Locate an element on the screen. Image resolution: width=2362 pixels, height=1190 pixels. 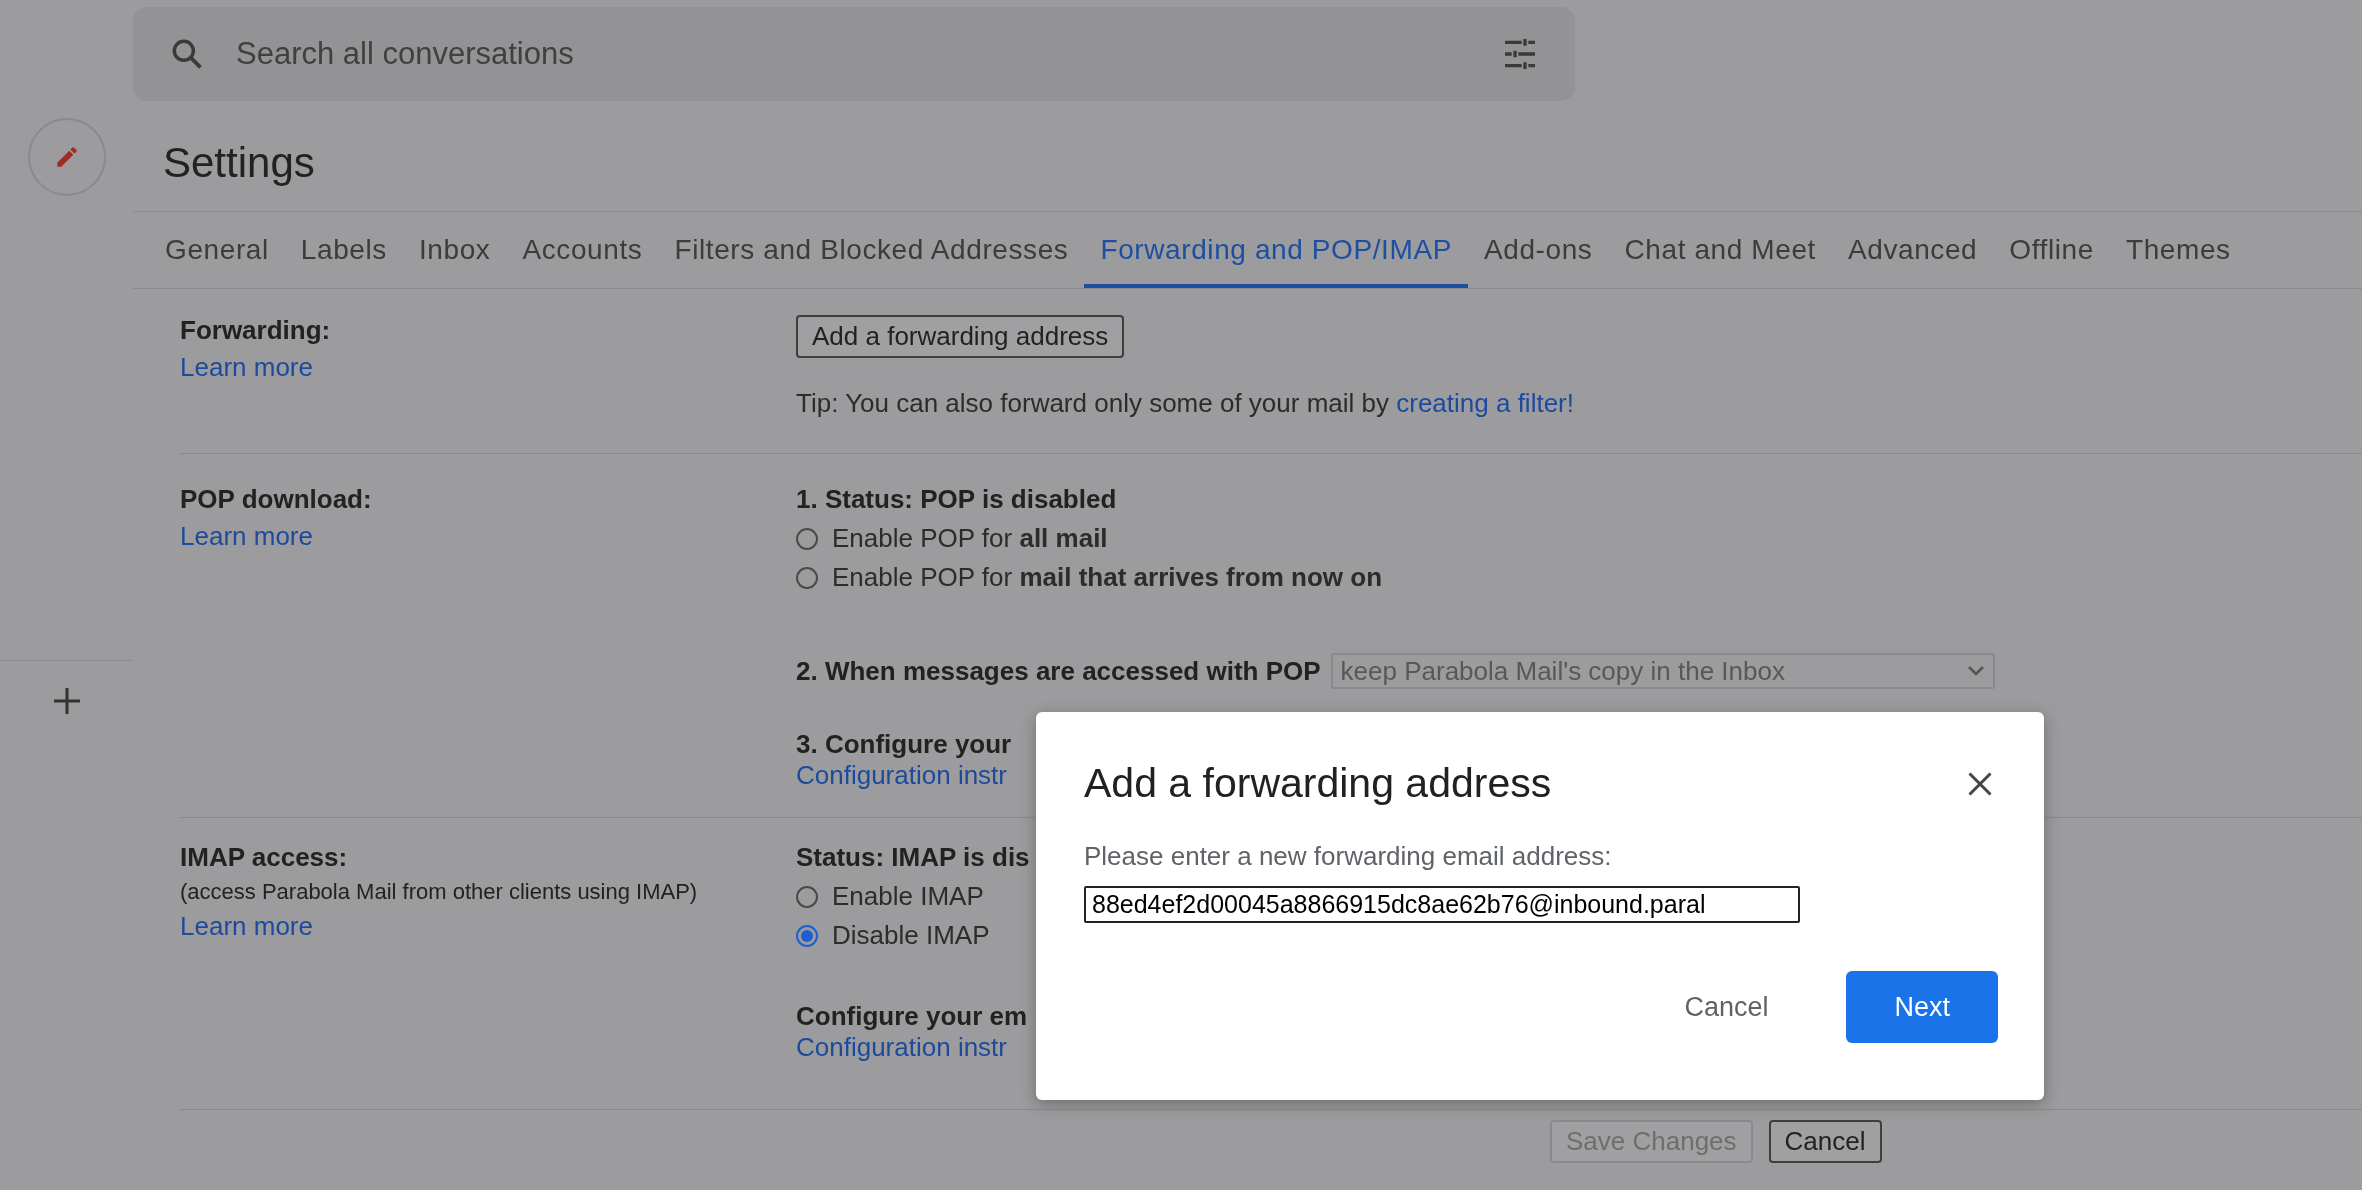
configure-heading: 3. Configure your is located at coordinates (904, 744).